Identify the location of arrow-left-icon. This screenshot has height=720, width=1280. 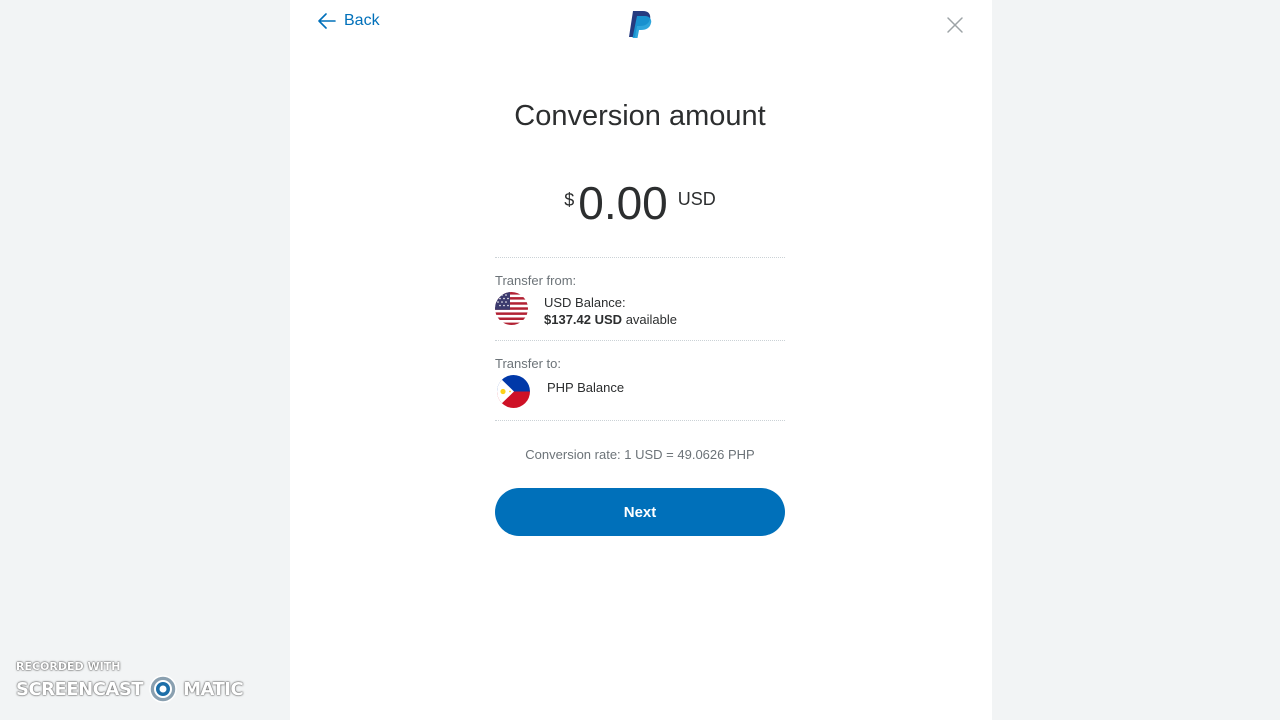
(327, 21).